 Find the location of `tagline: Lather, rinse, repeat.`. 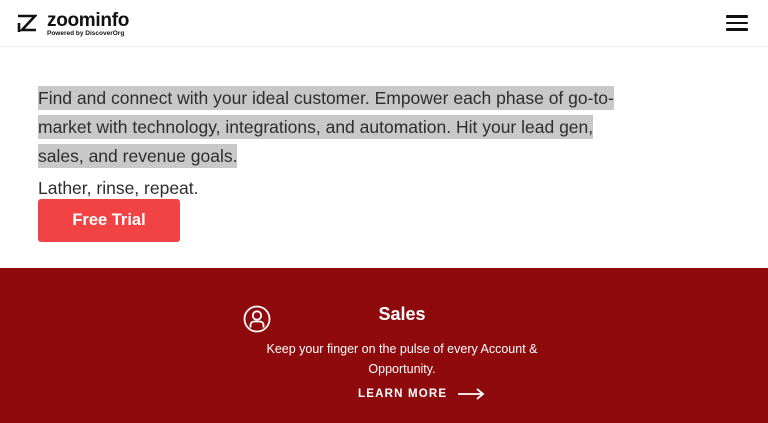

tagline: Lather, rinse, repeat. is located at coordinates (118, 187).